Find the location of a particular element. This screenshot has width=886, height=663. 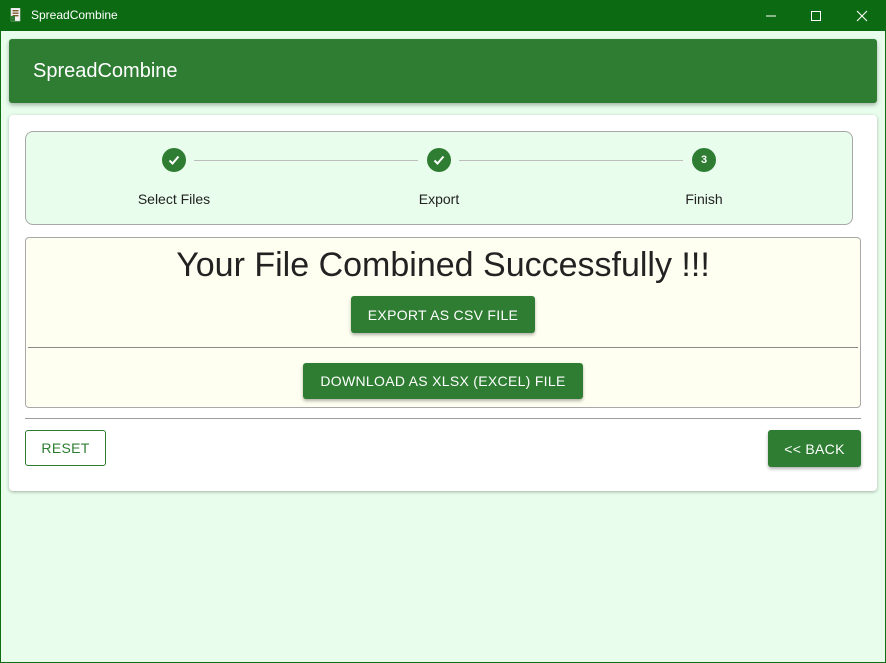

maximize-icon is located at coordinates (816, 15).